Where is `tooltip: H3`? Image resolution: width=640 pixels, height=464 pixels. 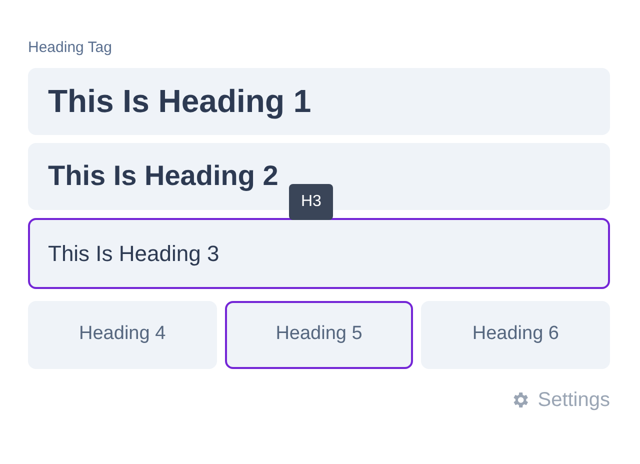 tooltip: H3 is located at coordinates (311, 202).